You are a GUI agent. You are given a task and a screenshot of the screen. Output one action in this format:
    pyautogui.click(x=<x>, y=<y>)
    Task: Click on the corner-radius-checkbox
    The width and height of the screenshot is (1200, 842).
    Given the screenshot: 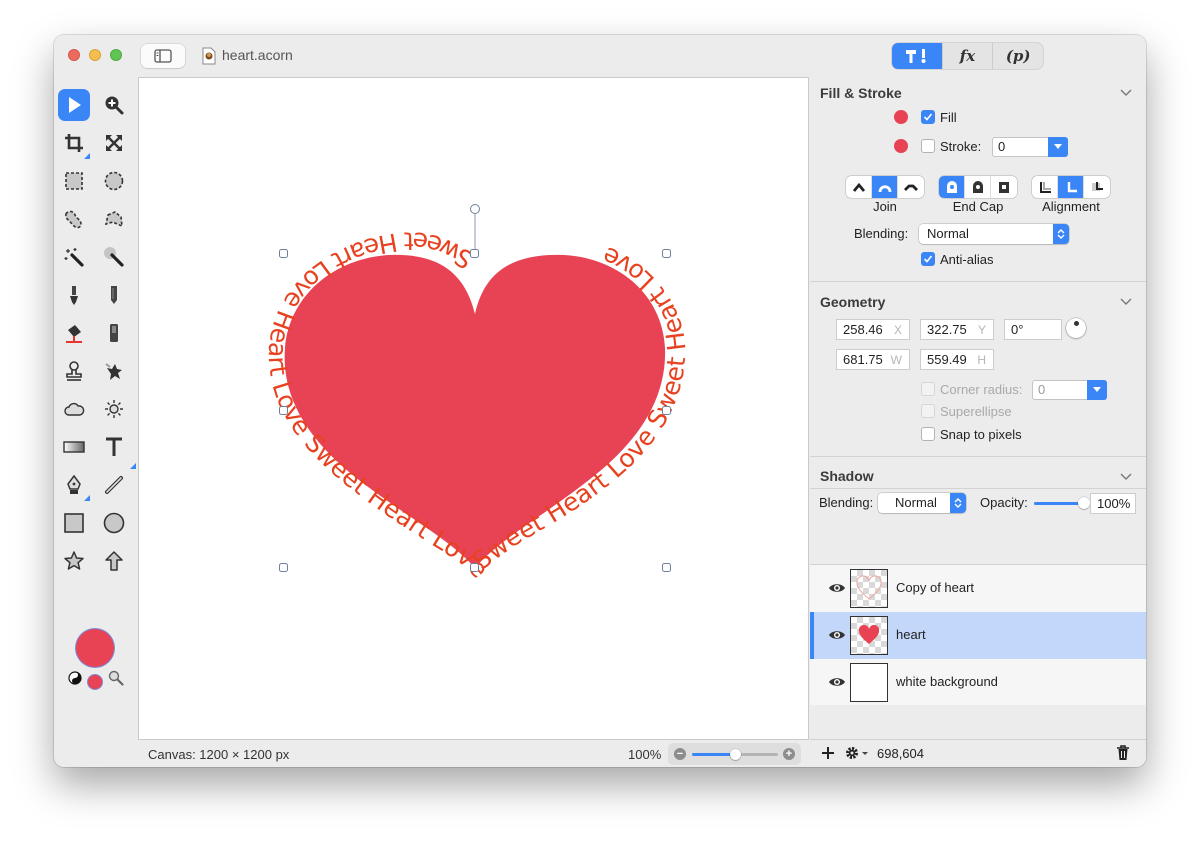 What is the action you would take?
    pyautogui.click(x=928, y=389)
    